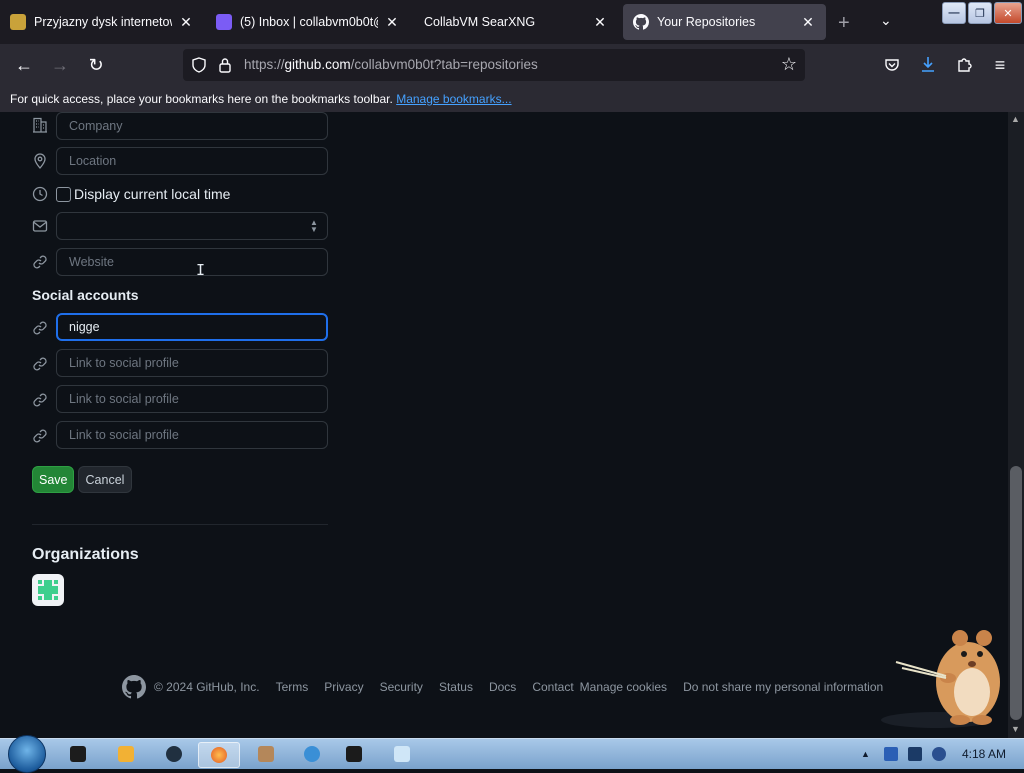 The width and height of the screenshot is (1024, 773). What do you see at coordinates (444, 64) in the screenshot?
I see `url-path: /collabvm0b0t?tab=repositories` at bounding box center [444, 64].